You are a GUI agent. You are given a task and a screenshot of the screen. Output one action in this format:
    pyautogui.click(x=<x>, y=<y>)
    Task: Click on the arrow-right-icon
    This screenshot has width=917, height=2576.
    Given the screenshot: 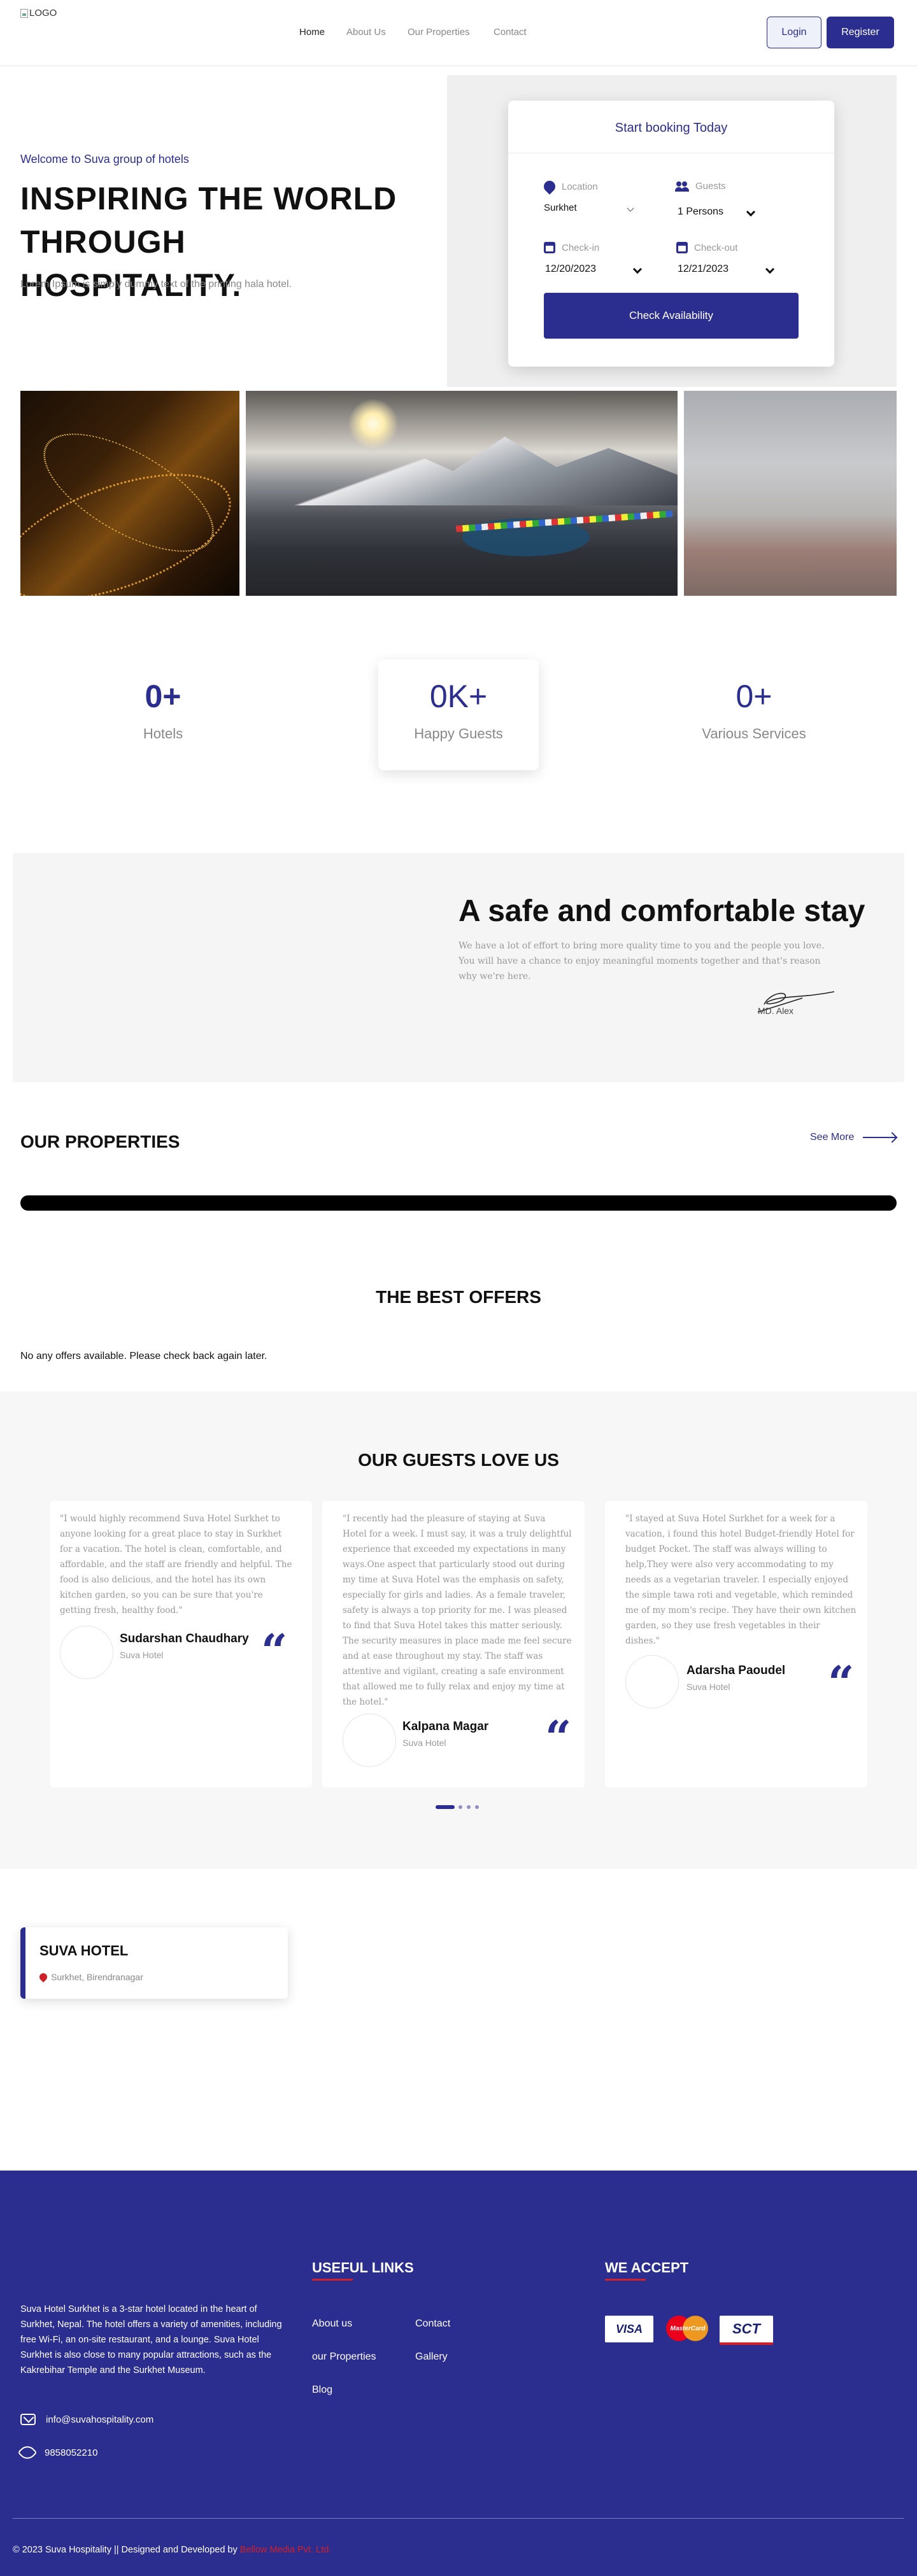 What is the action you would take?
    pyautogui.click(x=880, y=1137)
    